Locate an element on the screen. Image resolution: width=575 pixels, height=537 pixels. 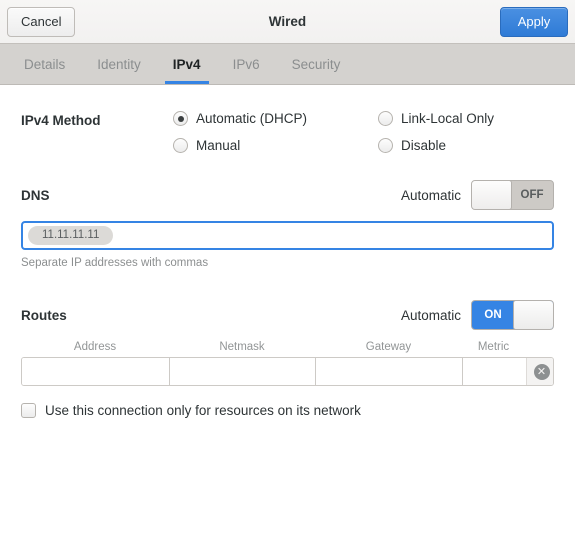
radio-option-manual: Manual is located at coordinates (275, 145).